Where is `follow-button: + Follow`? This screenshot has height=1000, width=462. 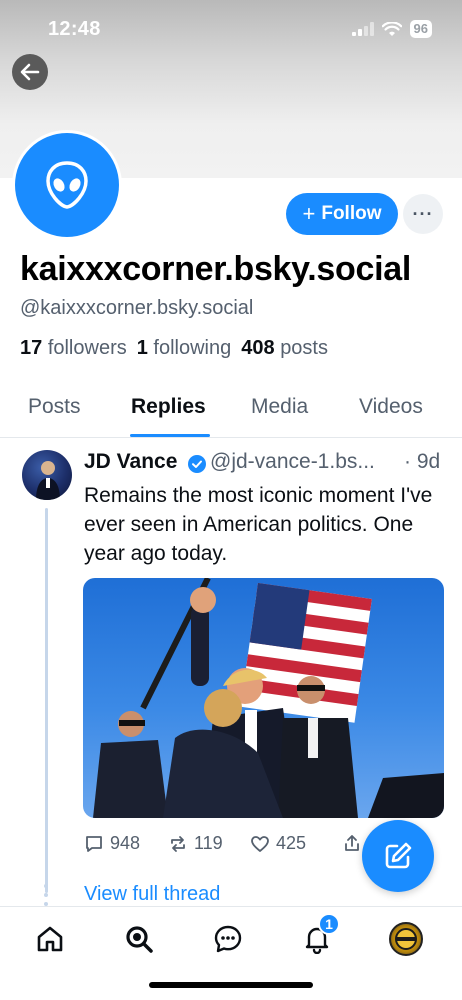 follow-button: + Follow is located at coordinates (342, 214).